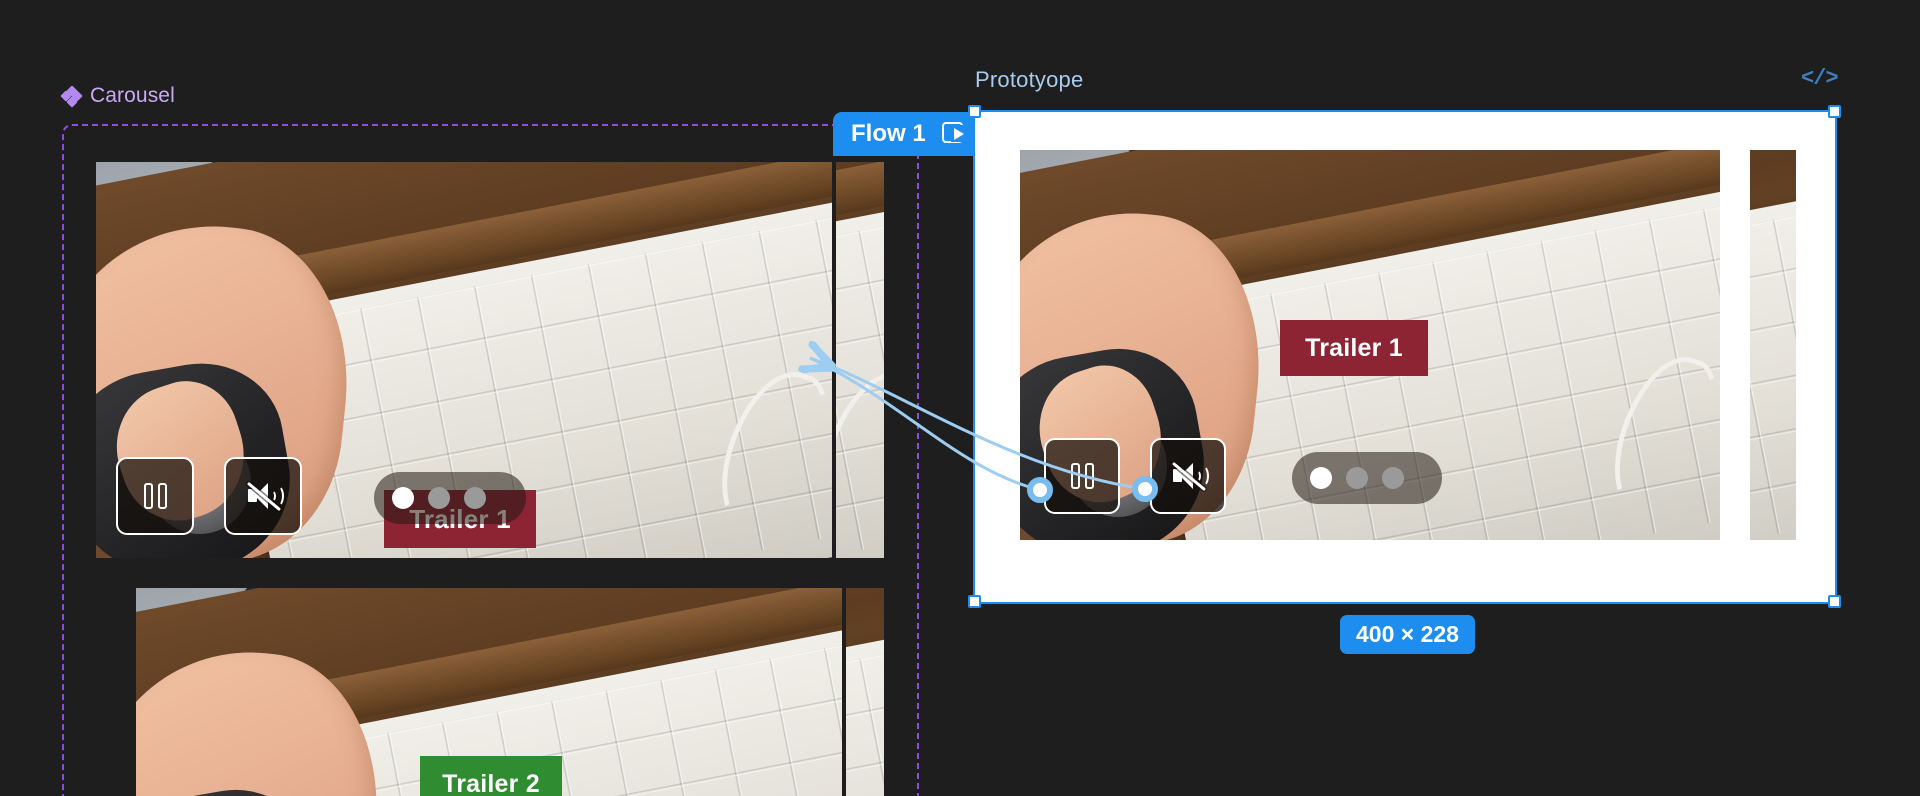 Image resolution: width=1920 pixels, height=796 pixels. I want to click on slide-2-trailer-badge: Trailer 2, so click(491, 776).